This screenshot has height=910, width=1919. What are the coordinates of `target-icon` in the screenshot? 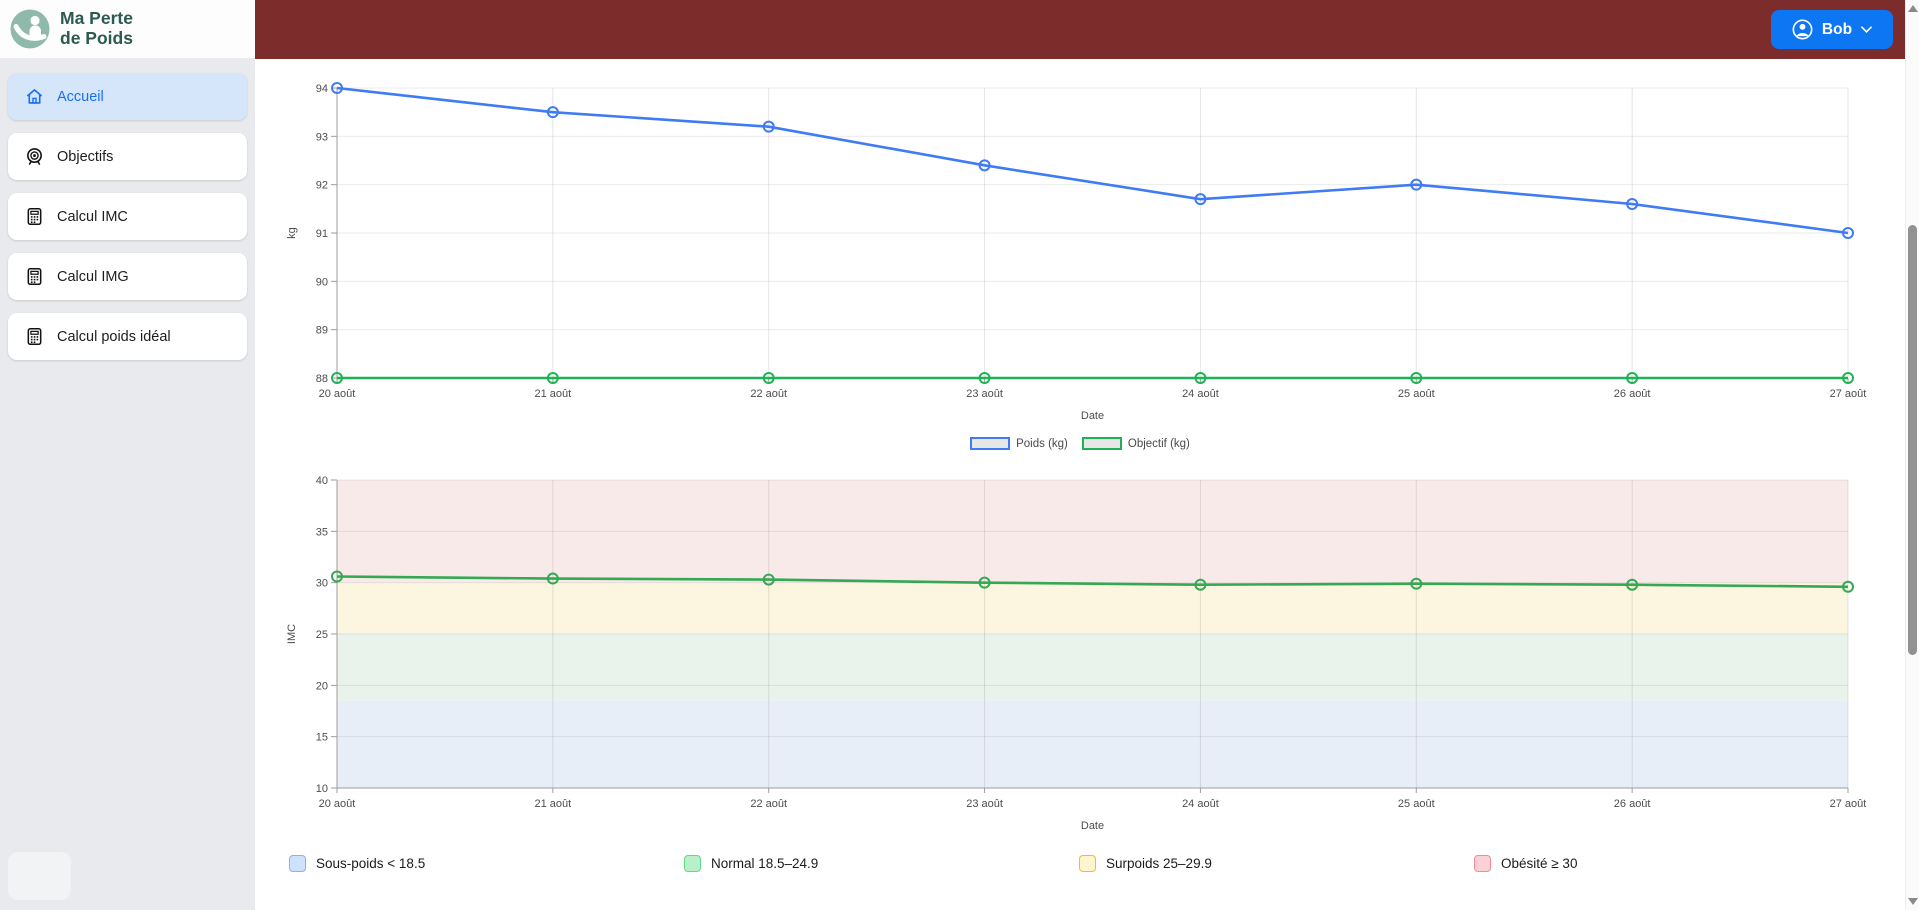 It's located at (34, 156).